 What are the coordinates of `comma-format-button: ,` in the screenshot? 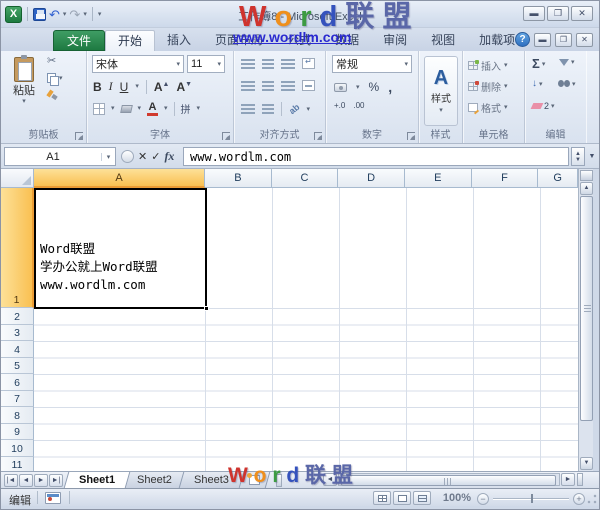 It's located at (390, 87).